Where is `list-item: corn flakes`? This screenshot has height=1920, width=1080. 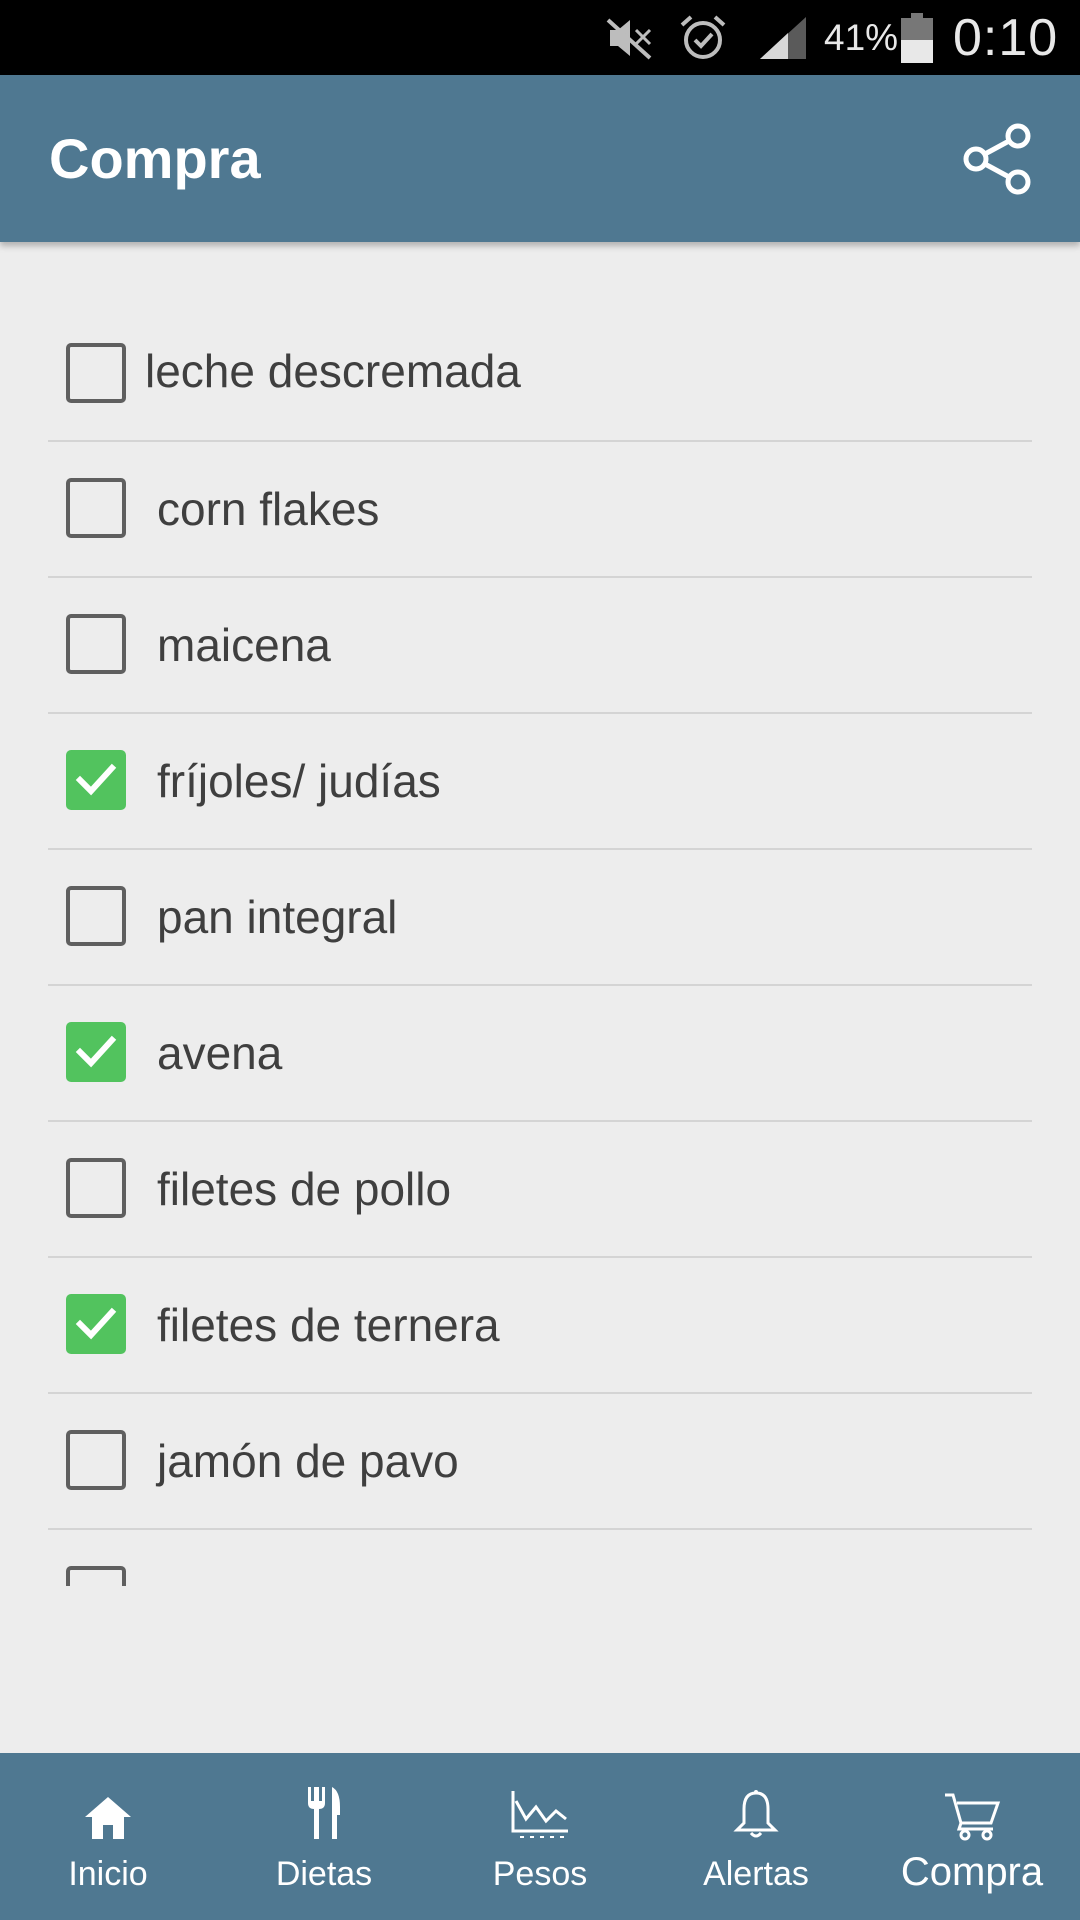
list-item: corn flakes is located at coordinates (540, 510).